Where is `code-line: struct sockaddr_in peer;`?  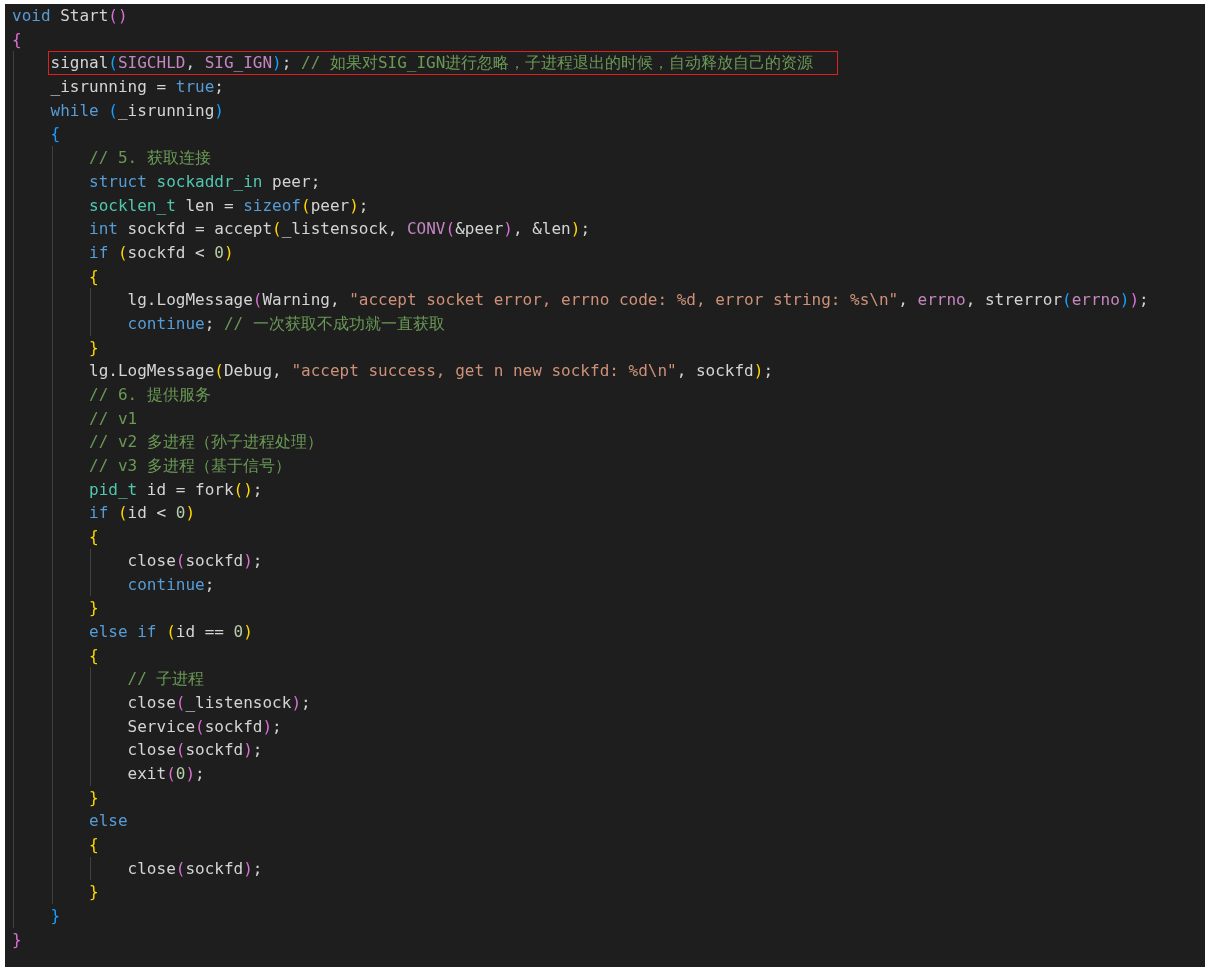 code-line: struct sockaddr_in peer; is located at coordinates (205, 181).